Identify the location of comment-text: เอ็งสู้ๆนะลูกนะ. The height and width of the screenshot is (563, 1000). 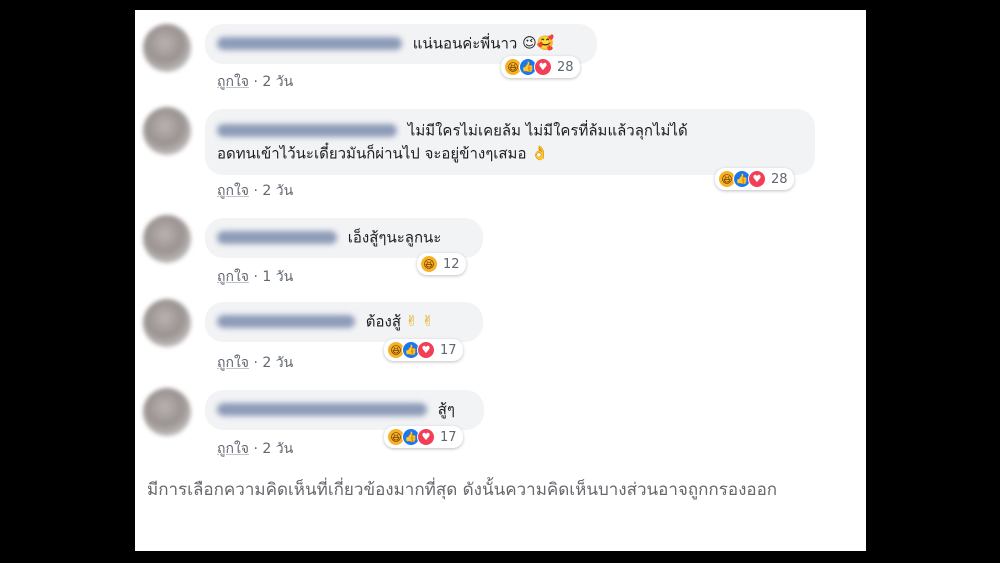
(394, 237).